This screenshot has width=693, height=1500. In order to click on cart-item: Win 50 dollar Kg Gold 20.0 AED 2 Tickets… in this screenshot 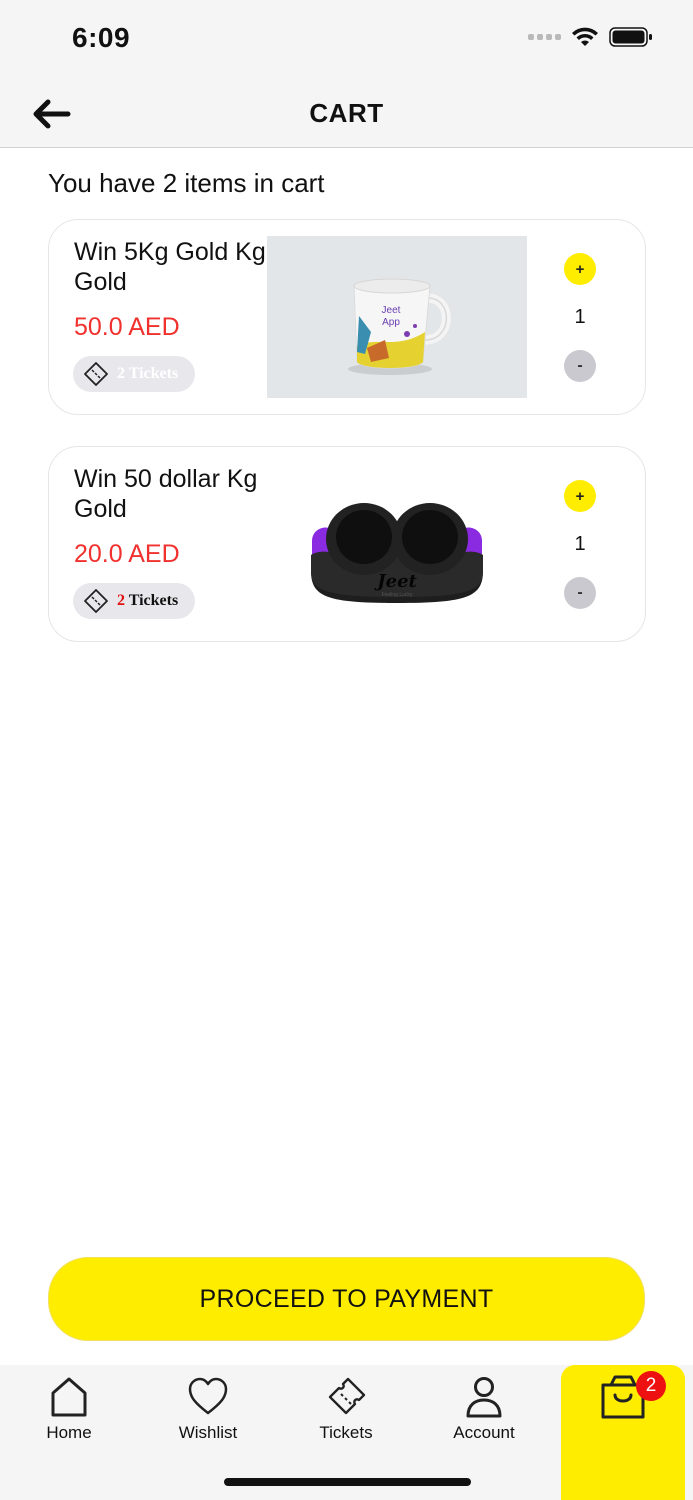, I will do `click(347, 544)`.